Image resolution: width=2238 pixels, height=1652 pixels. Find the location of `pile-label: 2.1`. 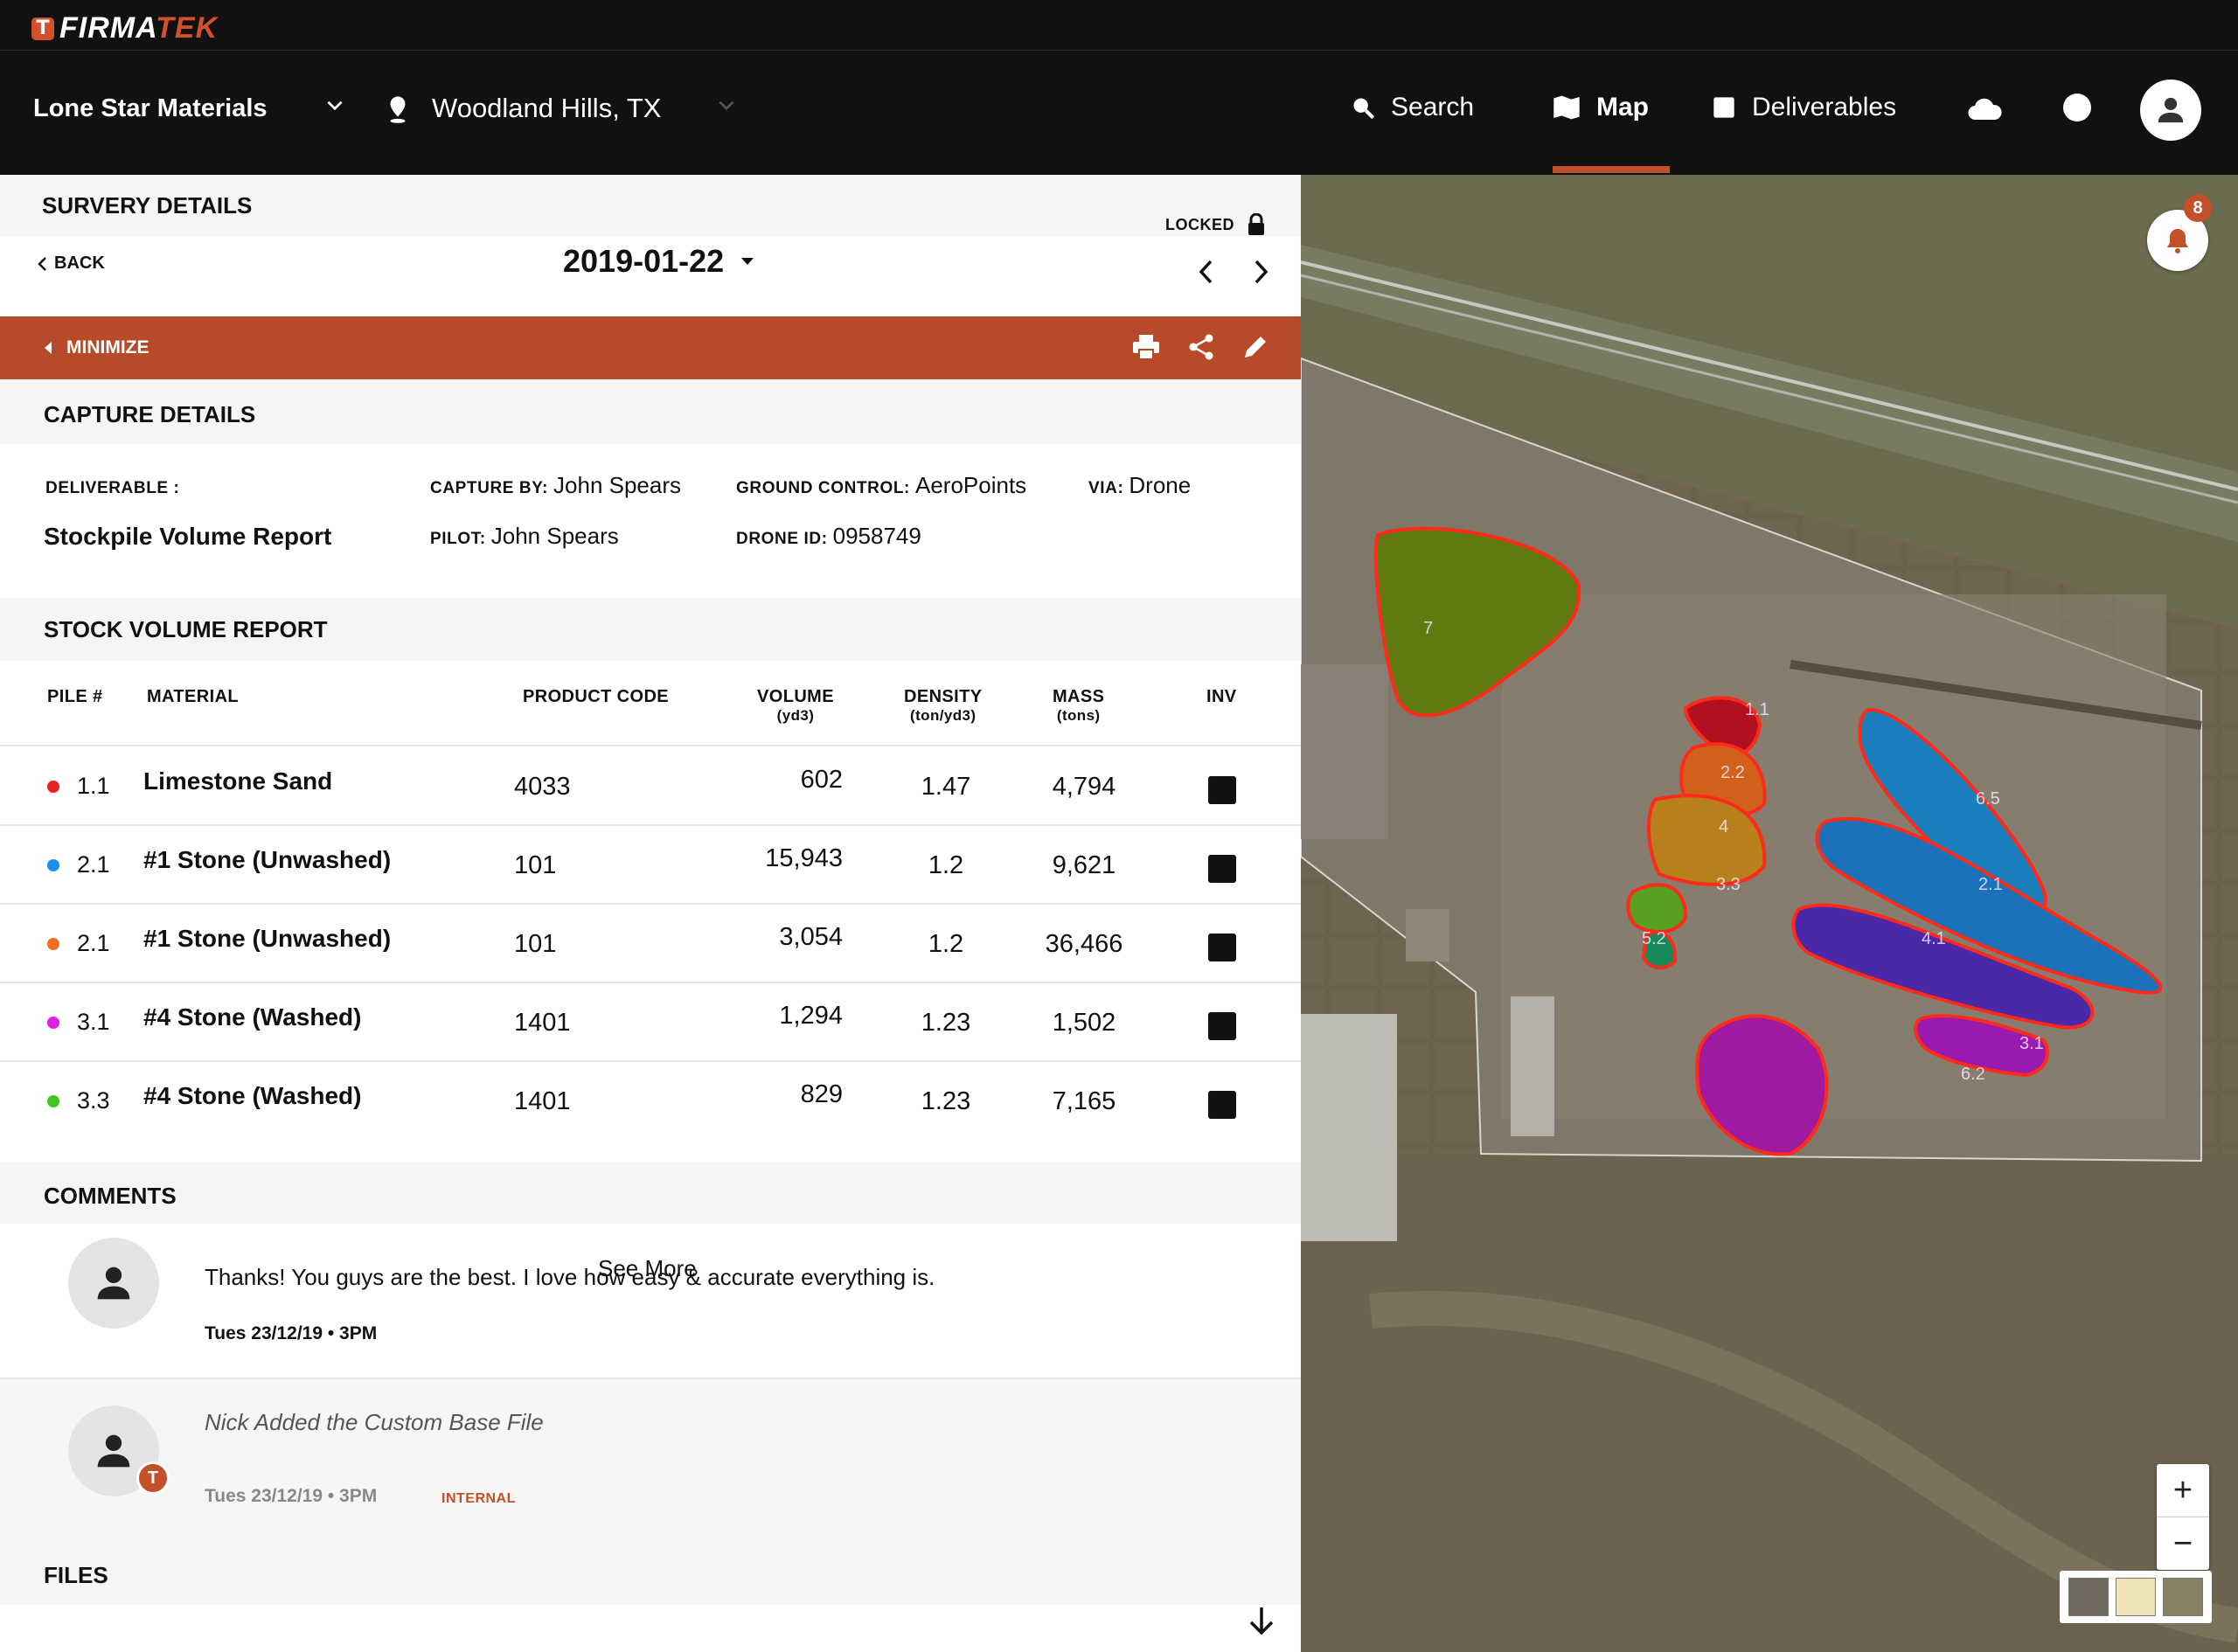

pile-label: 2.1 is located at coordinates (1990, 885).